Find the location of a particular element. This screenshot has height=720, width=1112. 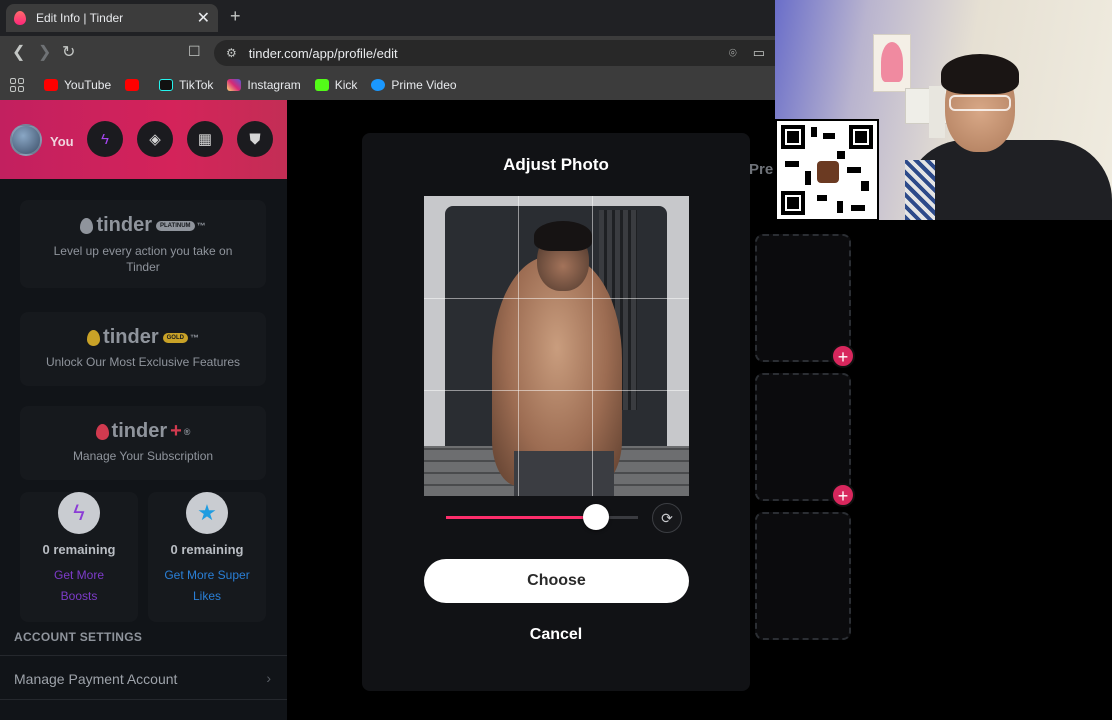

forward-icon: ❯ is located at coordinates (44, 52).